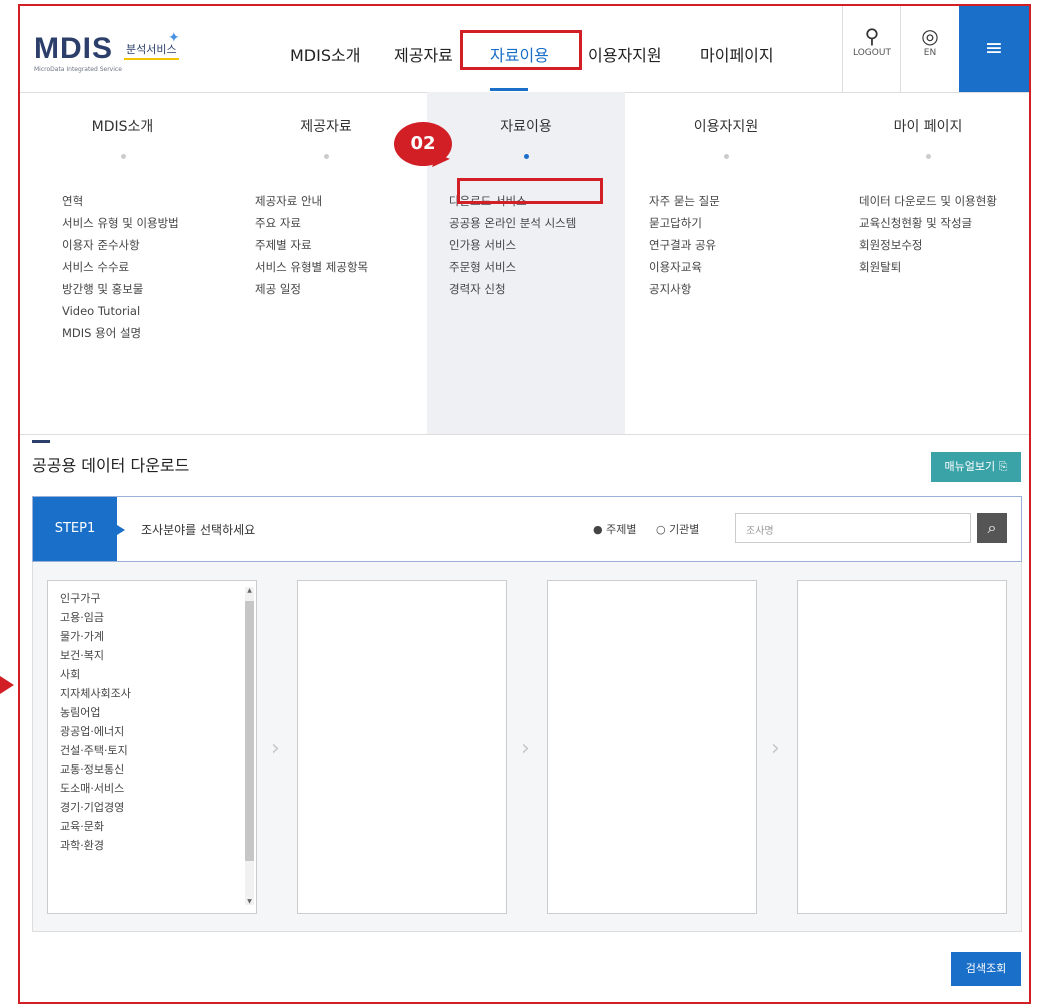 This screenshot has width=1037, height=1008. I want to click on mega-item: 제공자료 안내, so click(311, 201).